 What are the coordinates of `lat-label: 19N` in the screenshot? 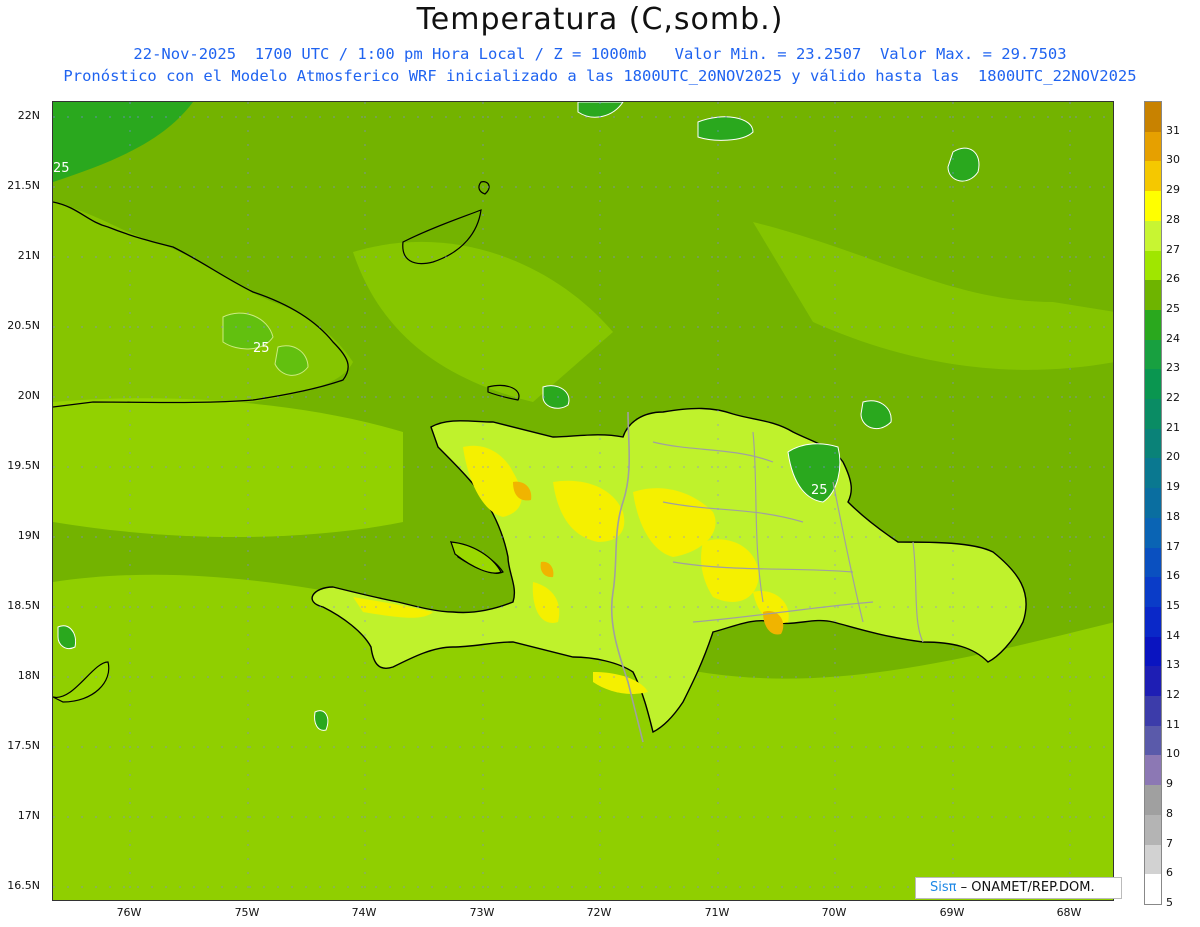 It's located at (28, 535).